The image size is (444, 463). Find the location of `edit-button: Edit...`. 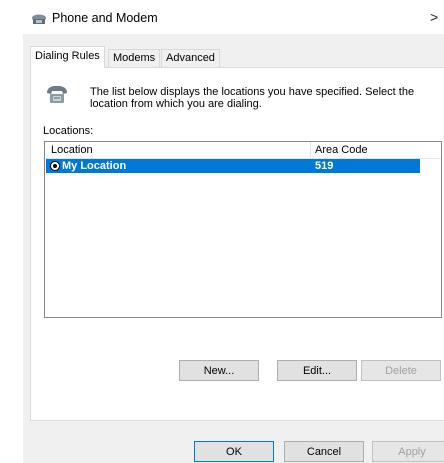

edit-button: Edit... is located at coordinates (317, 370).